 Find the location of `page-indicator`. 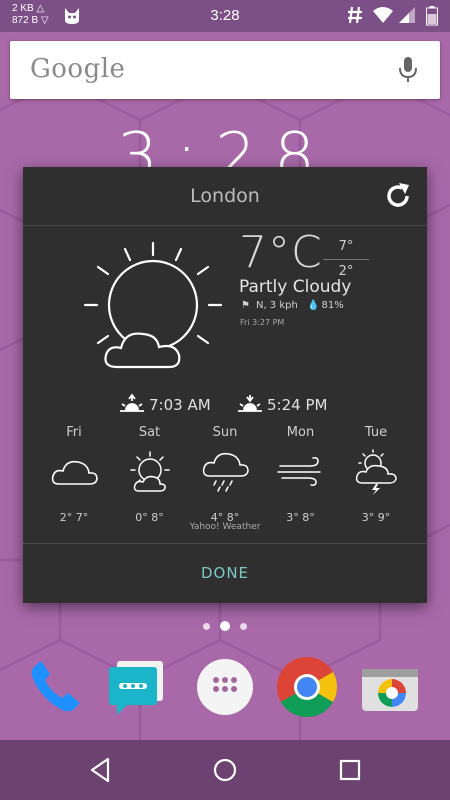

page-indicator is located at coordinates (225, 626).